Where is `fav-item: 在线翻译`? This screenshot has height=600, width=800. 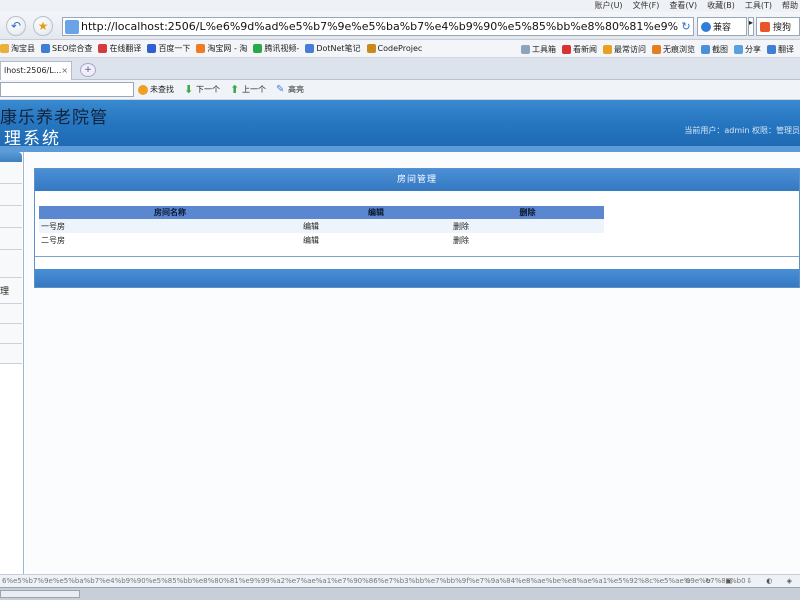 fav-item: 在线翻译 is located at coordinates (119, 48).